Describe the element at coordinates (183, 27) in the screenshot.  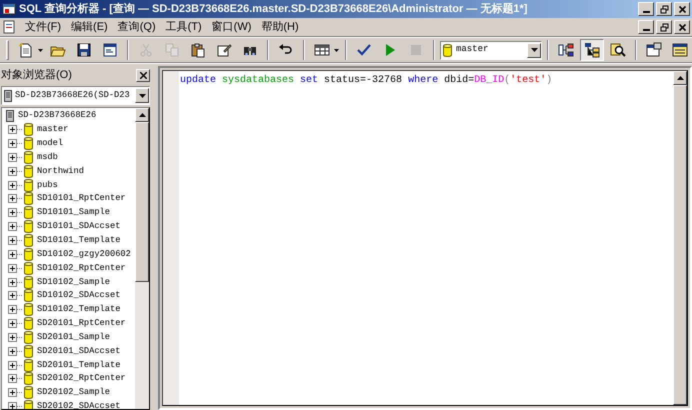
I see `menu-item: 工具(T)` at that location.